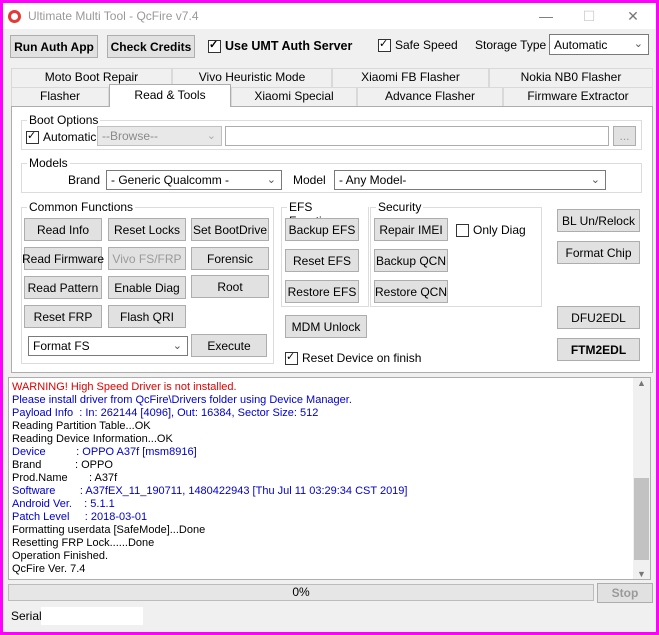 Image resolution: width=659 pixels, height=635 pixels. I want to click on use-umt-auth-label: Use UMT Auth Server, so click(289, 46).